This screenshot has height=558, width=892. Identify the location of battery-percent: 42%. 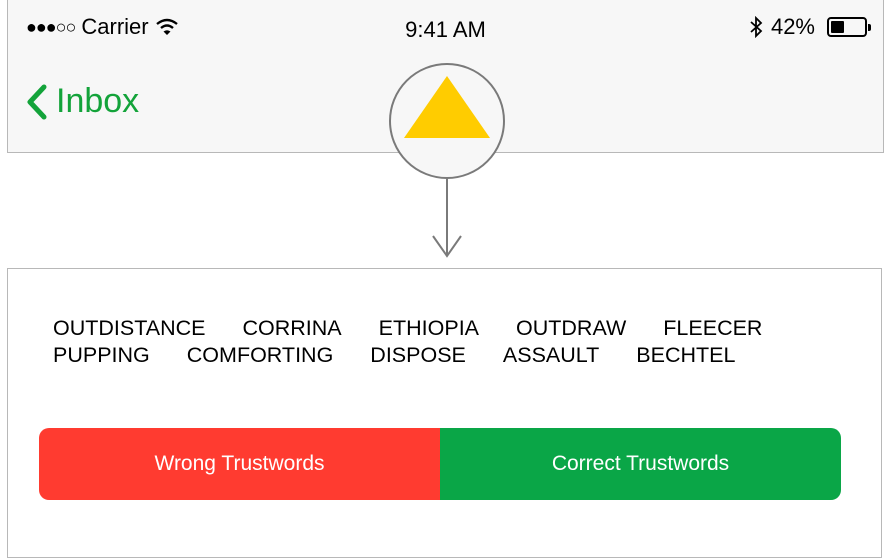
(792, 26).